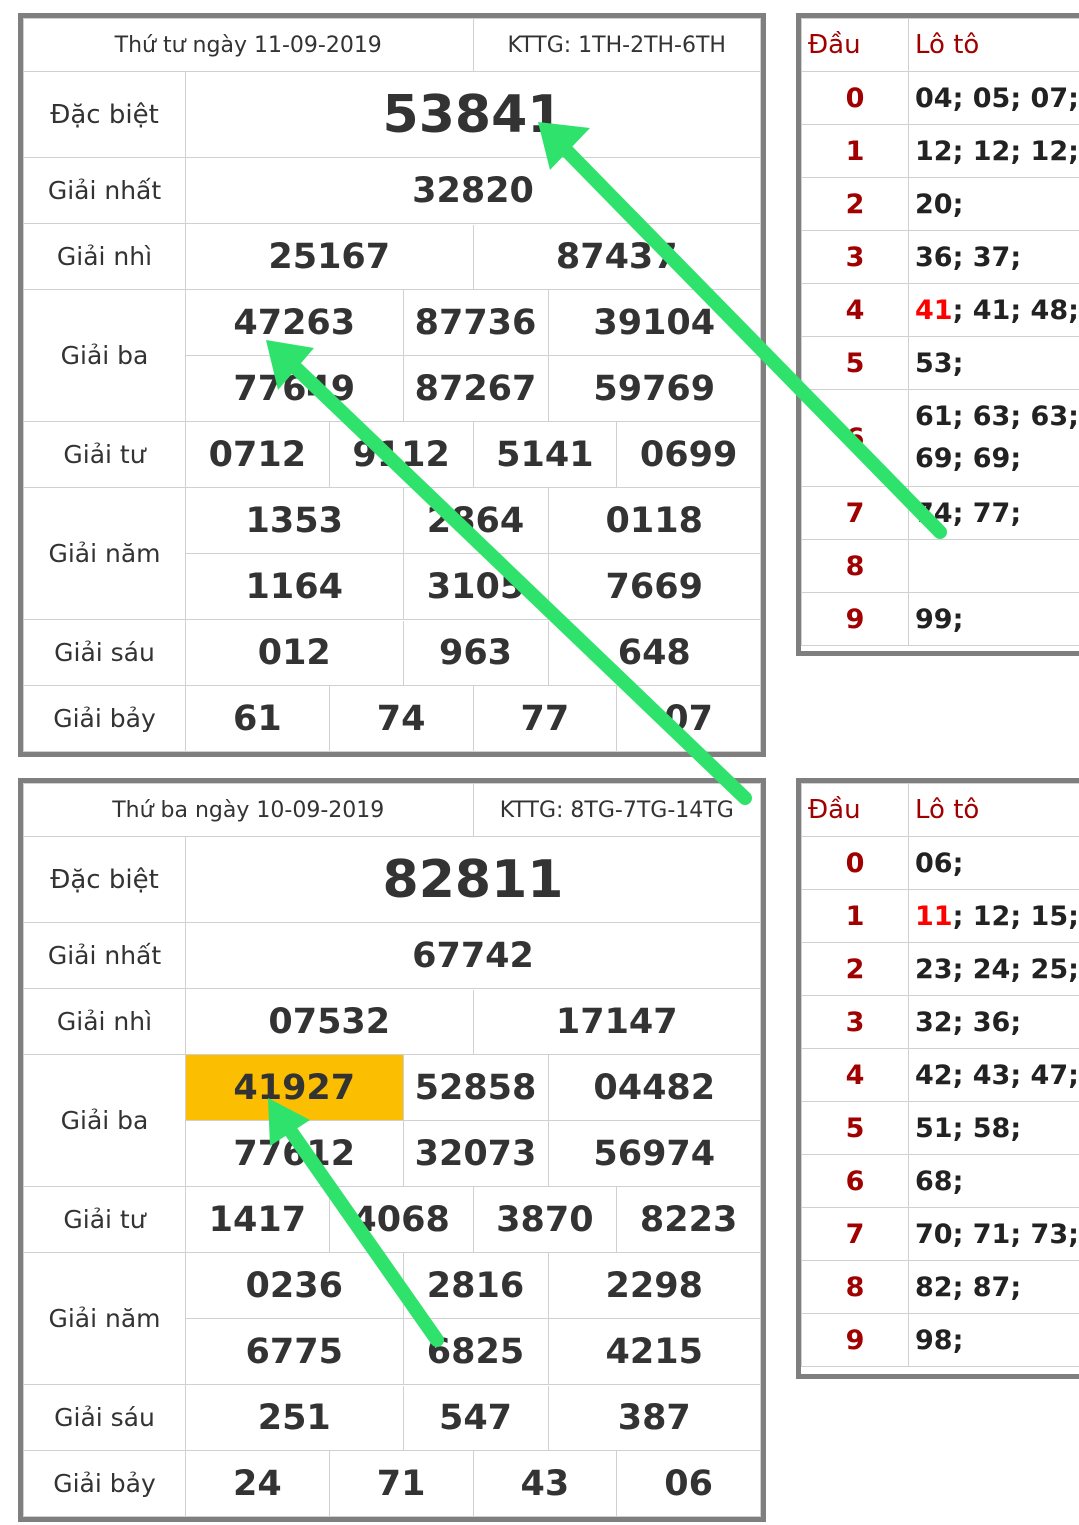 This screenshot has height=1525, width=1079. I want to click on second-prize: 07532, so click(330, 1021).